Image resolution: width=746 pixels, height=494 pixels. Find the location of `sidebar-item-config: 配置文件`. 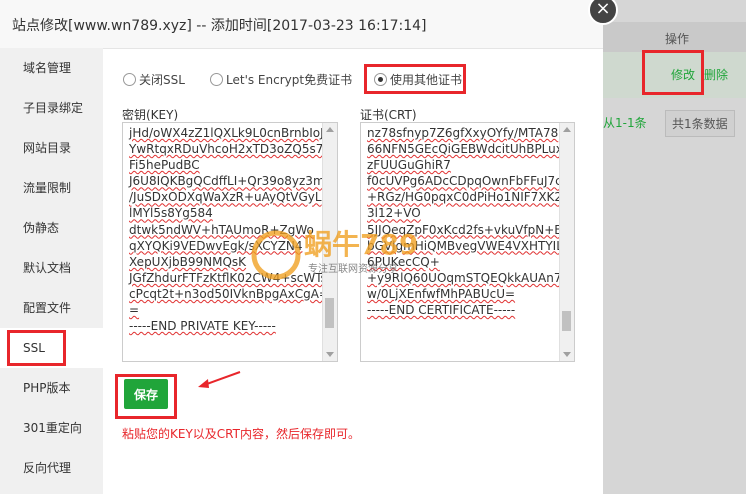

sidebar-item-config: 配置文件 is located at coordinates (51, 308).